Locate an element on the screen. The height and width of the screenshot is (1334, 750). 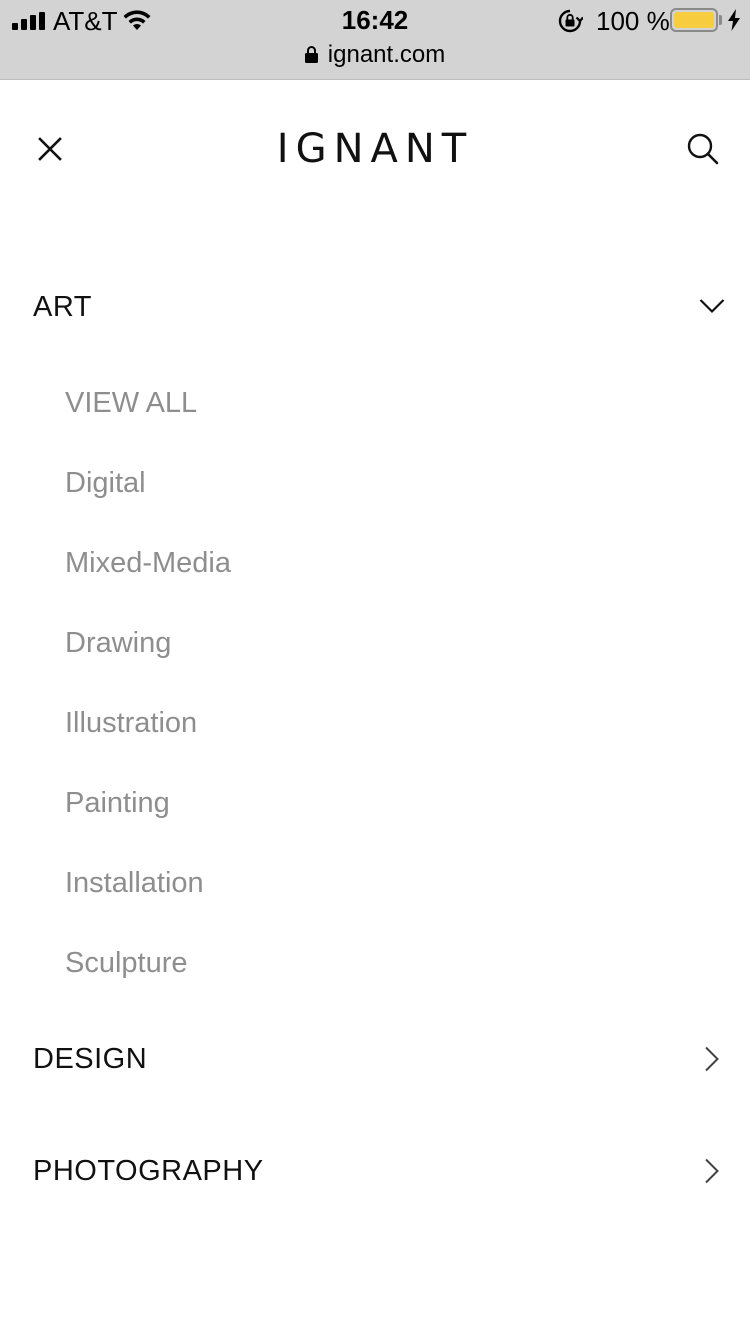
url-bar: ignant.com is located at coordinates (375, 55).